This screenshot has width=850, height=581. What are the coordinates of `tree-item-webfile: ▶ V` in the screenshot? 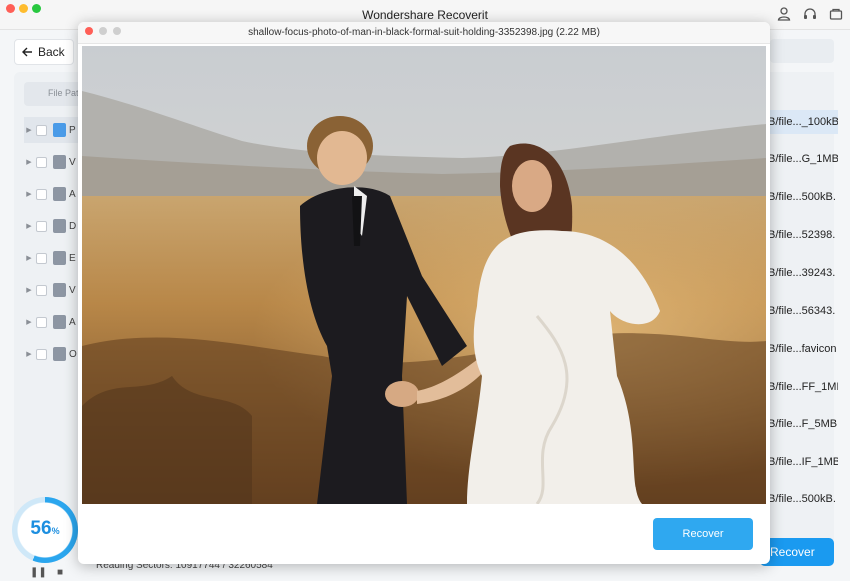 It's located at (54, 290).